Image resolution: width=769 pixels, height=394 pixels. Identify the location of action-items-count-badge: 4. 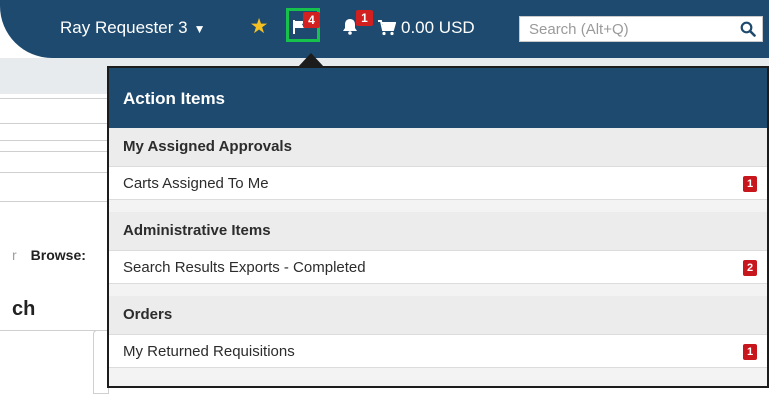
(311, 20).